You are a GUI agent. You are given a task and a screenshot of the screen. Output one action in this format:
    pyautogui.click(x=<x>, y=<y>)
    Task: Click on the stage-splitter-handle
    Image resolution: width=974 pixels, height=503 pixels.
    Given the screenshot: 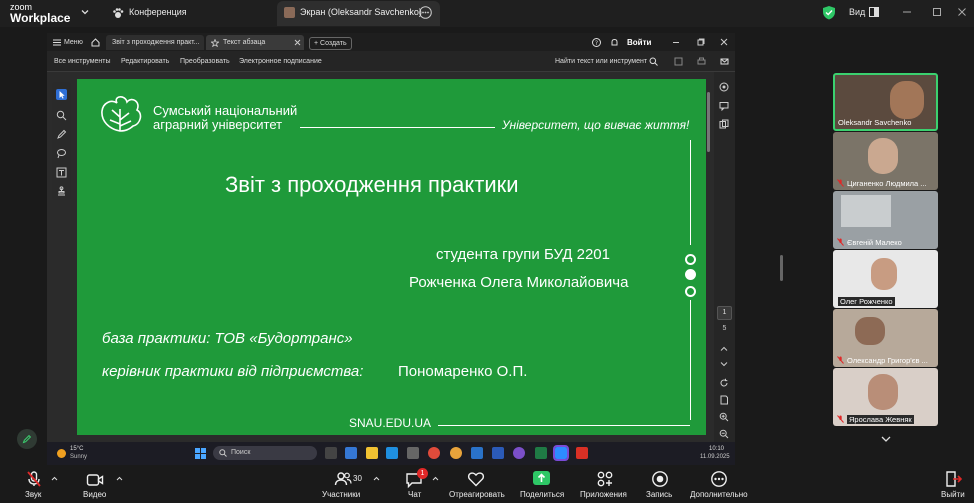 What is the action you would take?
    pyautogui.click(x=781, y=268)
    